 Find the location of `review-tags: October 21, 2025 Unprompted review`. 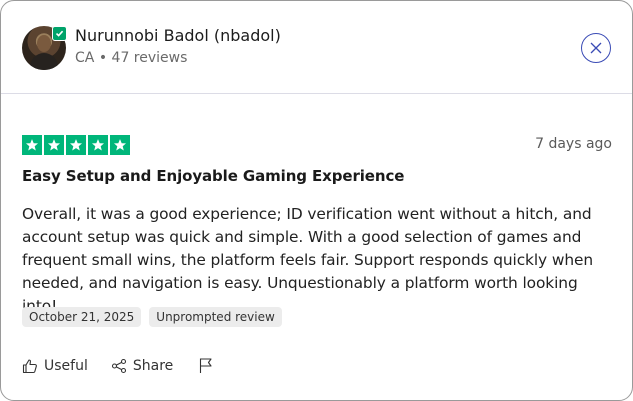

review-tags: October 21, 2025 Unprompted review is located at coordinates (152, 317).